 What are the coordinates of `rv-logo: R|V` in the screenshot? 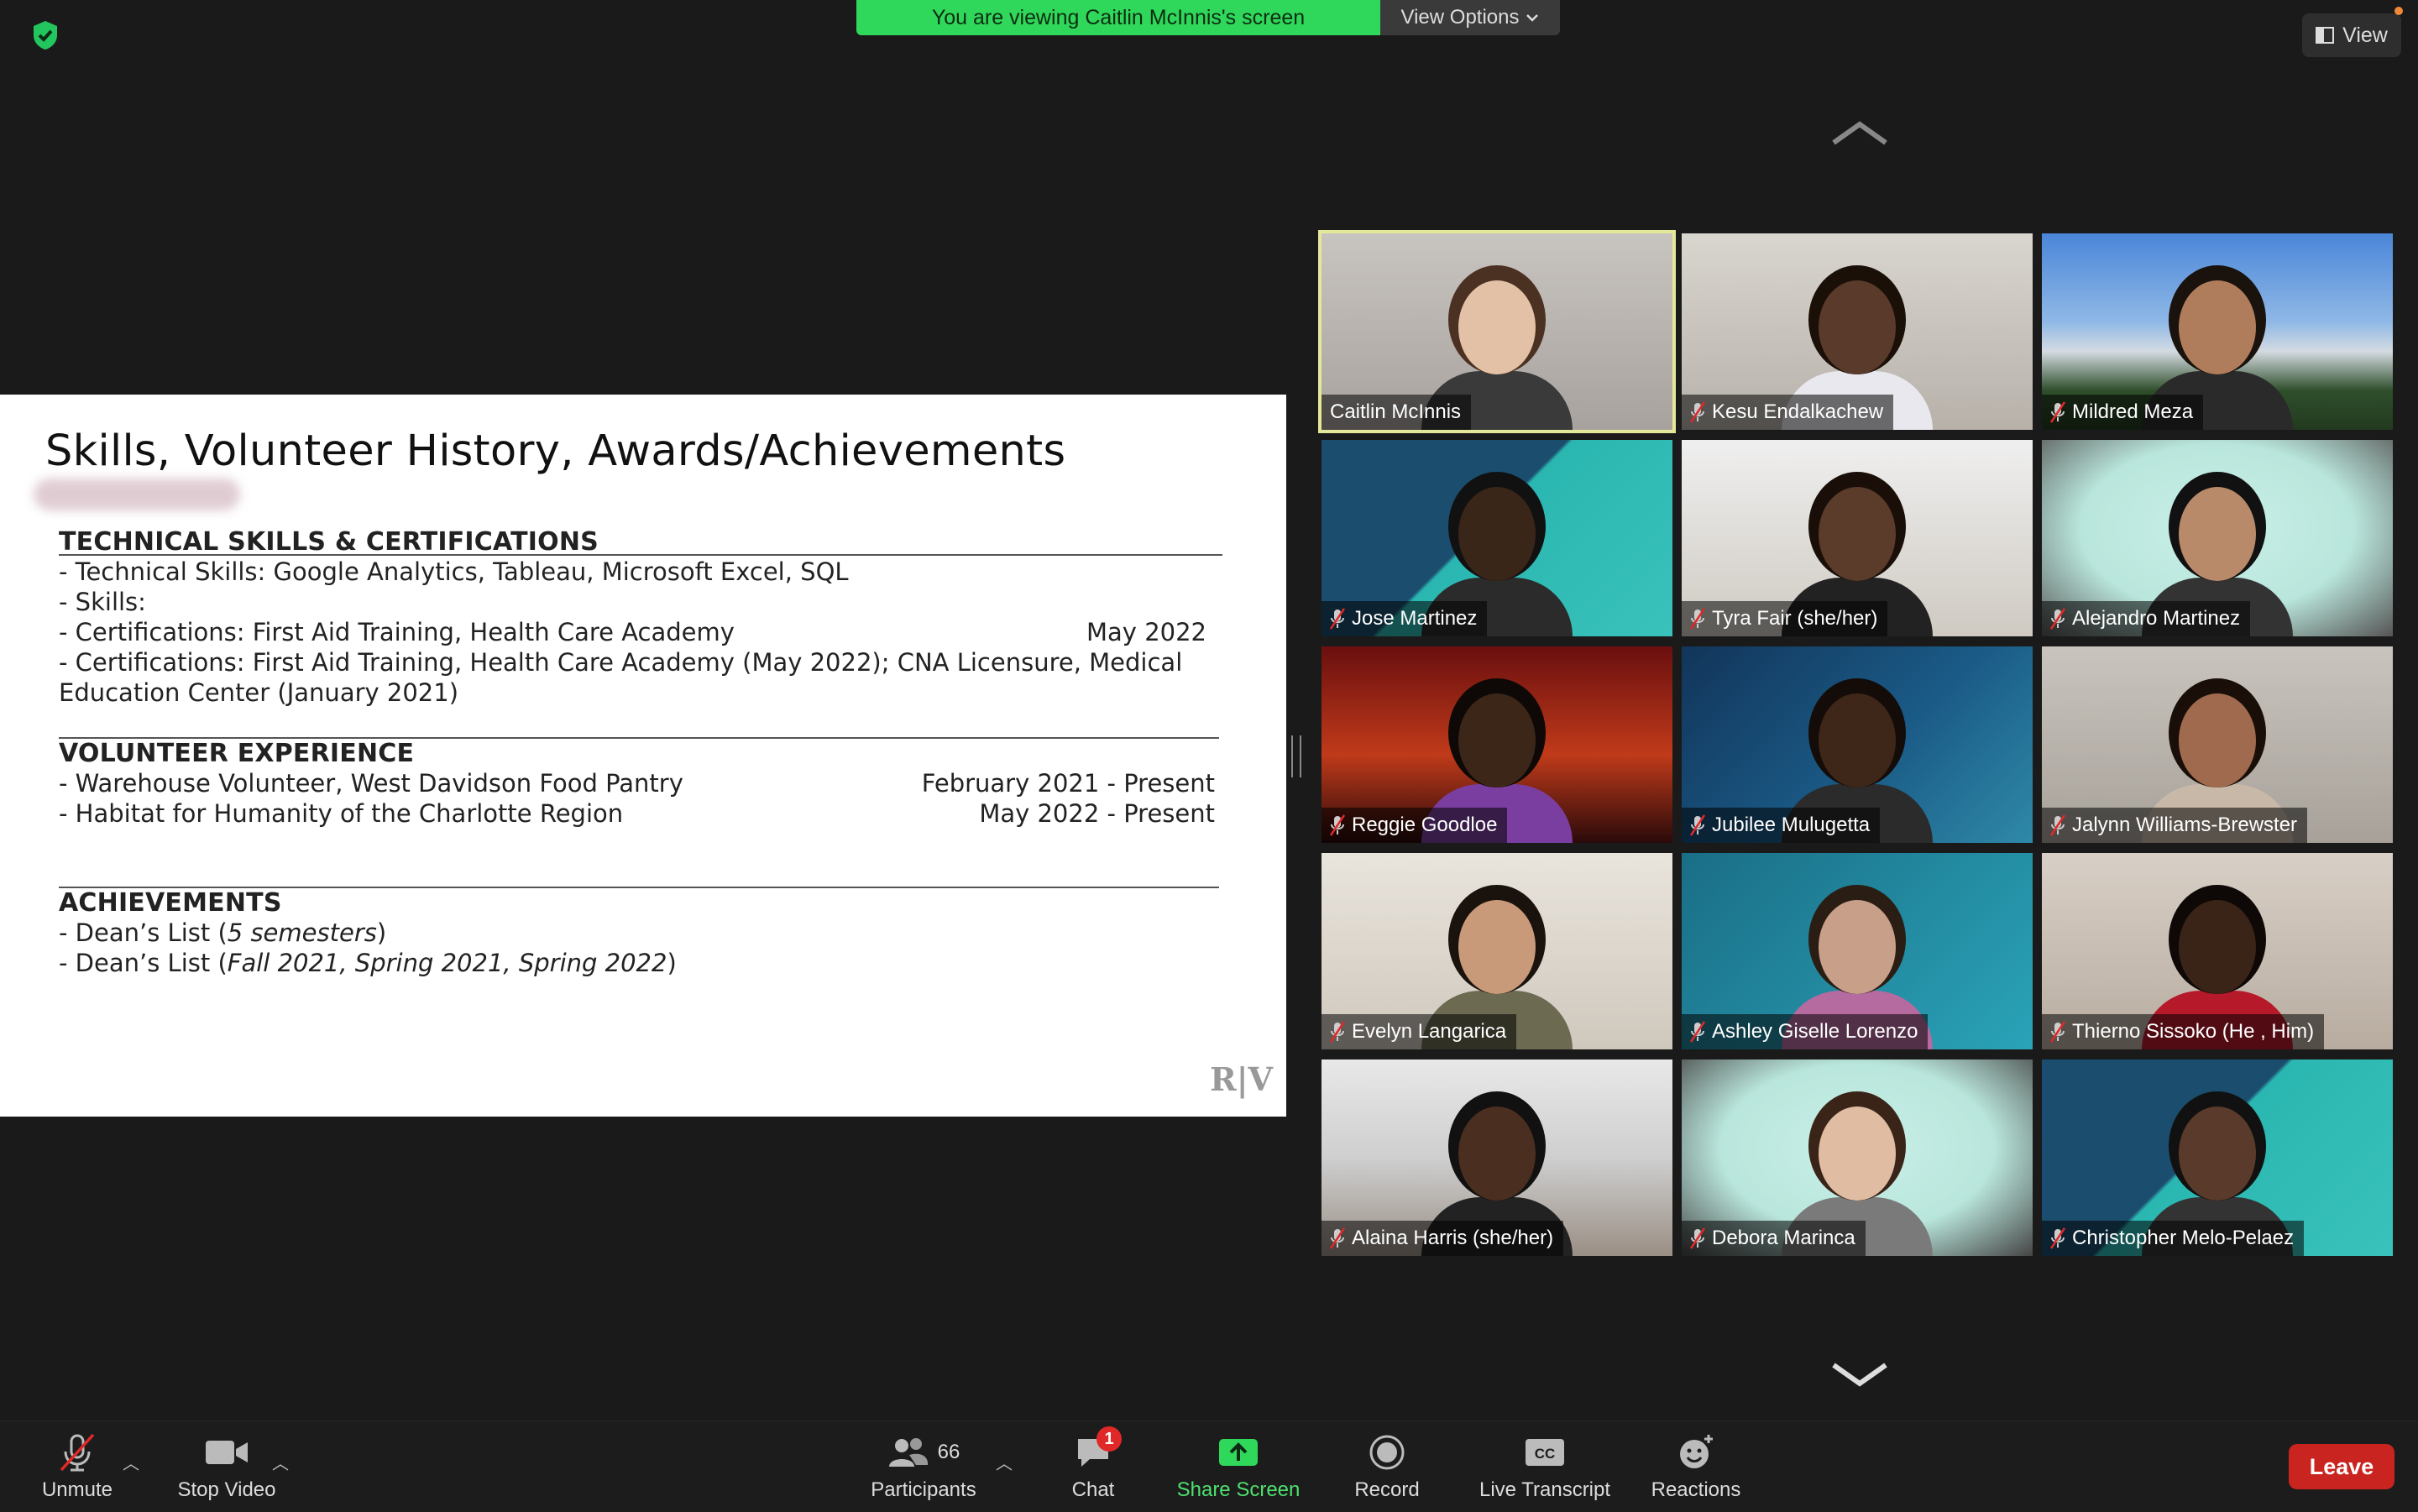 It's located at (1241, 1079).